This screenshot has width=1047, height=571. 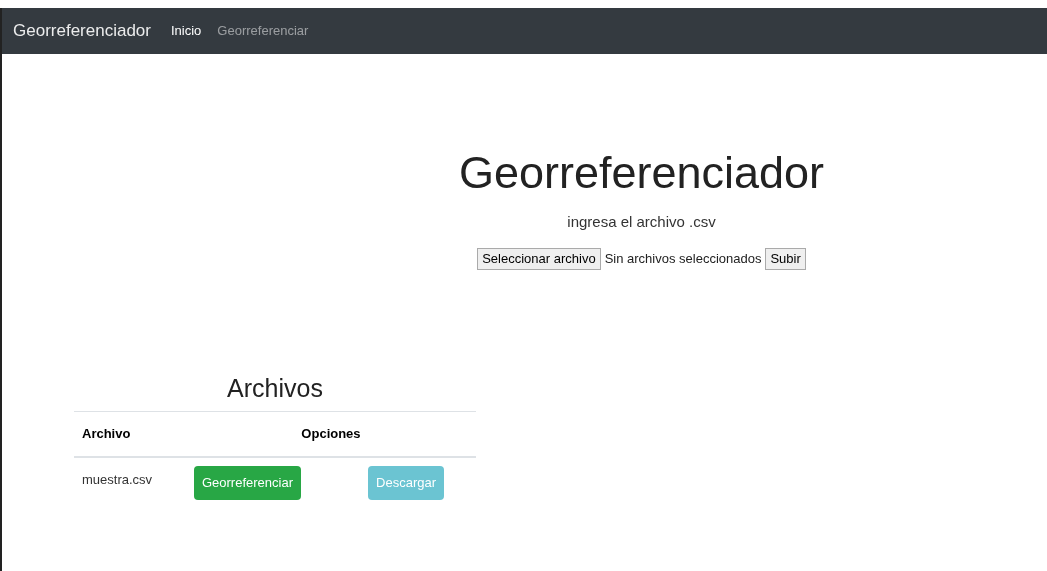 I want to click on nav-link: Georreferenciar, so click(x=263, y=31).